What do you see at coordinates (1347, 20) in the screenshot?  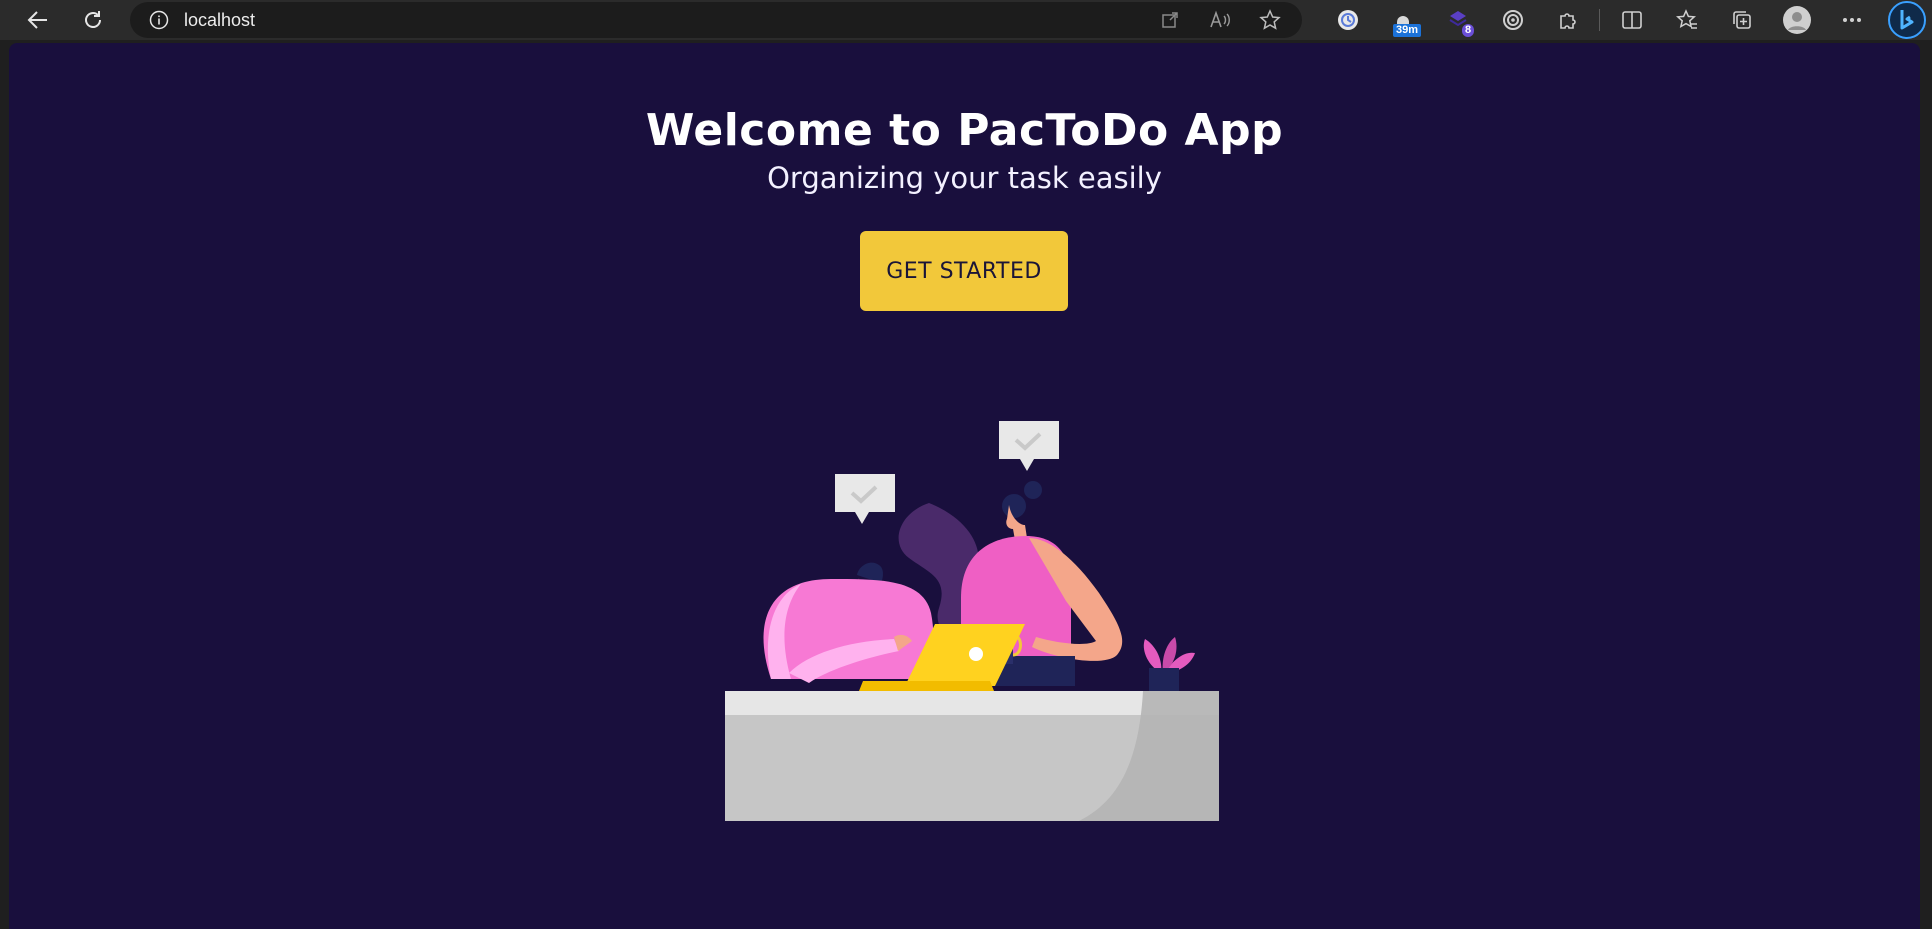 I see `clock-extension-icon` at bounding box center [1347, 20].